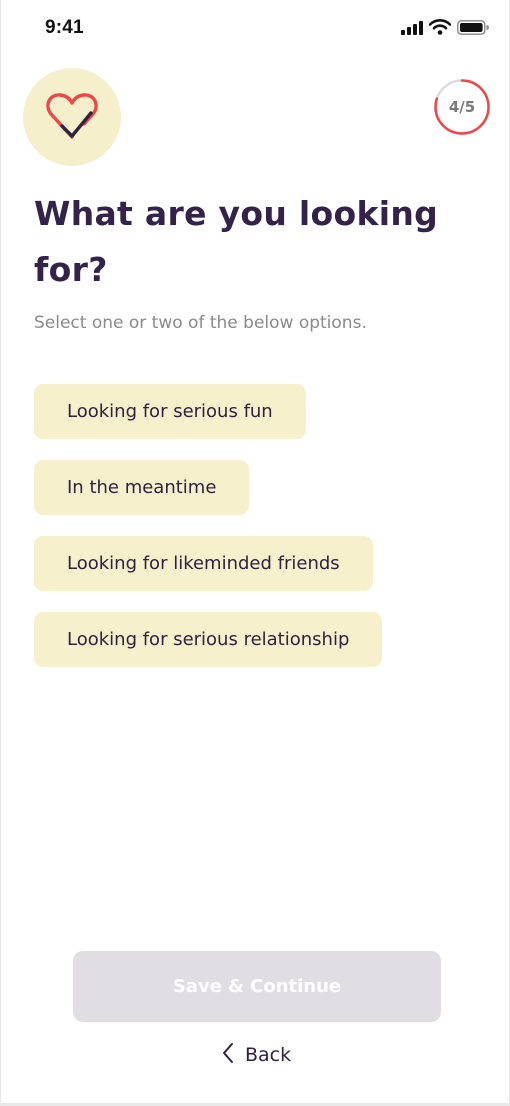 This screenshot has height=1106, width=510. What do you see at coordinates (412, 29) in the screenshot?
I see `cellular-signal-icon` at bounding box center [412, 29].